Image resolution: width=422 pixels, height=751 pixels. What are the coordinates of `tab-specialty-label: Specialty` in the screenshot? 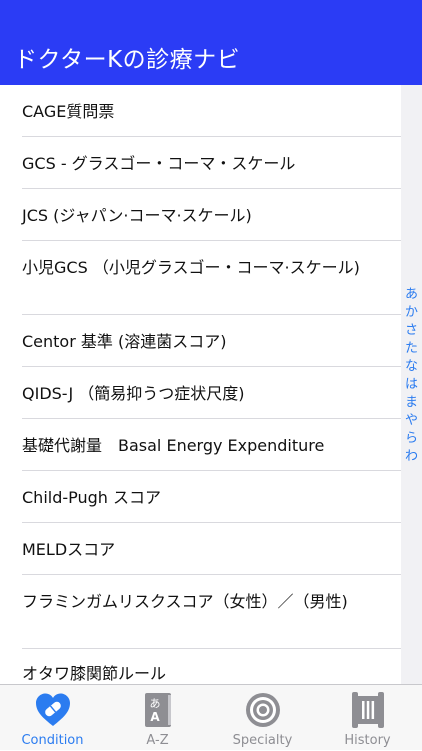 It's located at (262, 740).